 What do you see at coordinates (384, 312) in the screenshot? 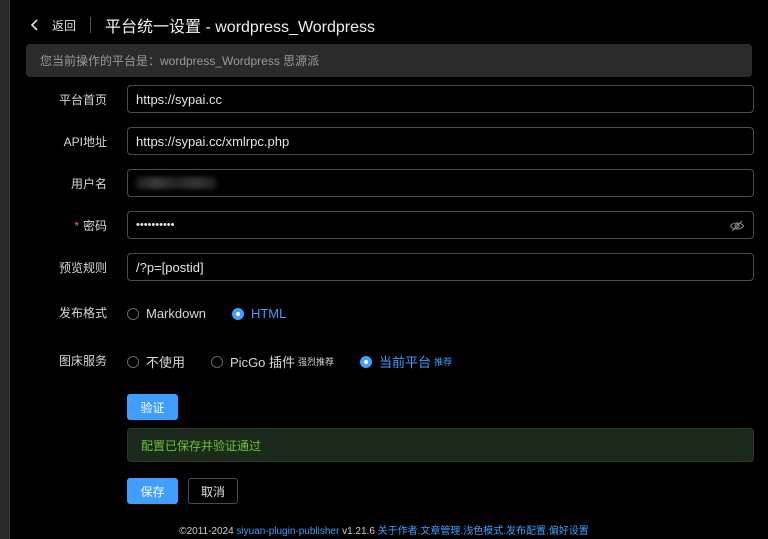
I see `format-row: 发布格式 Markdown HTML` at bounding box center [384, 312].